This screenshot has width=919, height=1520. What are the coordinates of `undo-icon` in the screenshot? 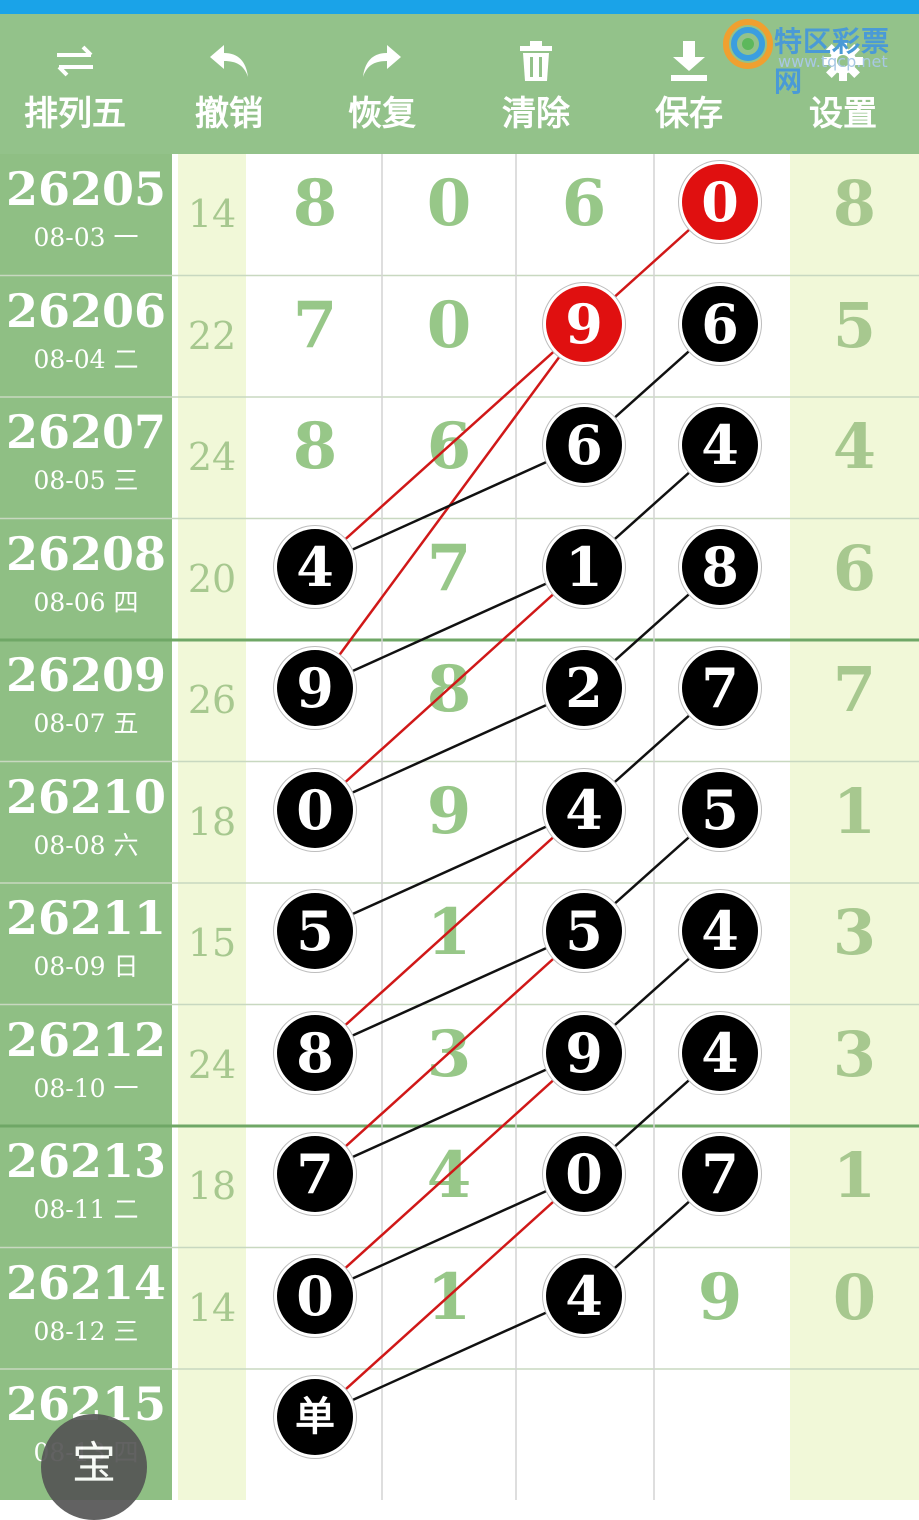 It's located at (229, 61).